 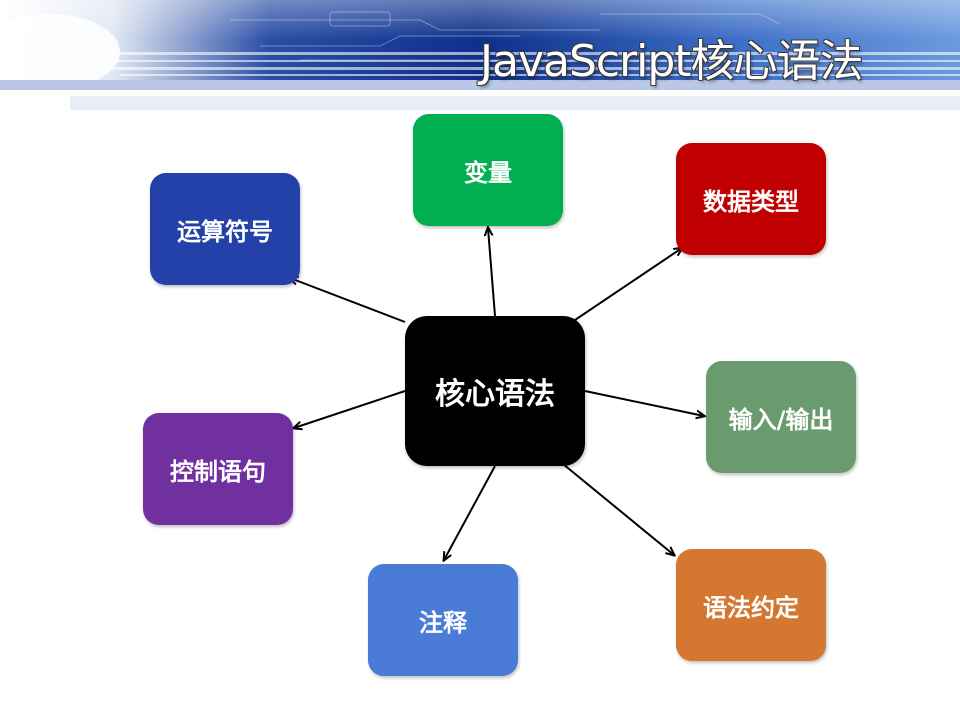 What do you see at coordinates (350, 409) in the screenshot?
I see `arrow-to-control` at bounding box center [350, 409].